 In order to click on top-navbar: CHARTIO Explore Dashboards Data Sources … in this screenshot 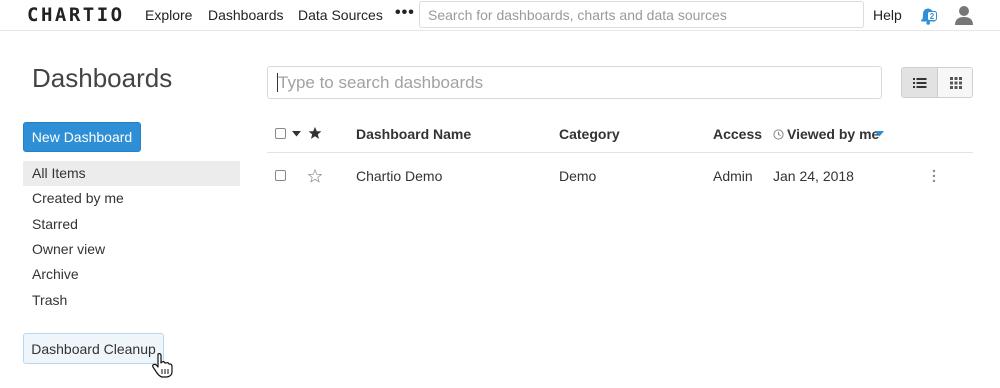, I will do `click(500, 15)`.